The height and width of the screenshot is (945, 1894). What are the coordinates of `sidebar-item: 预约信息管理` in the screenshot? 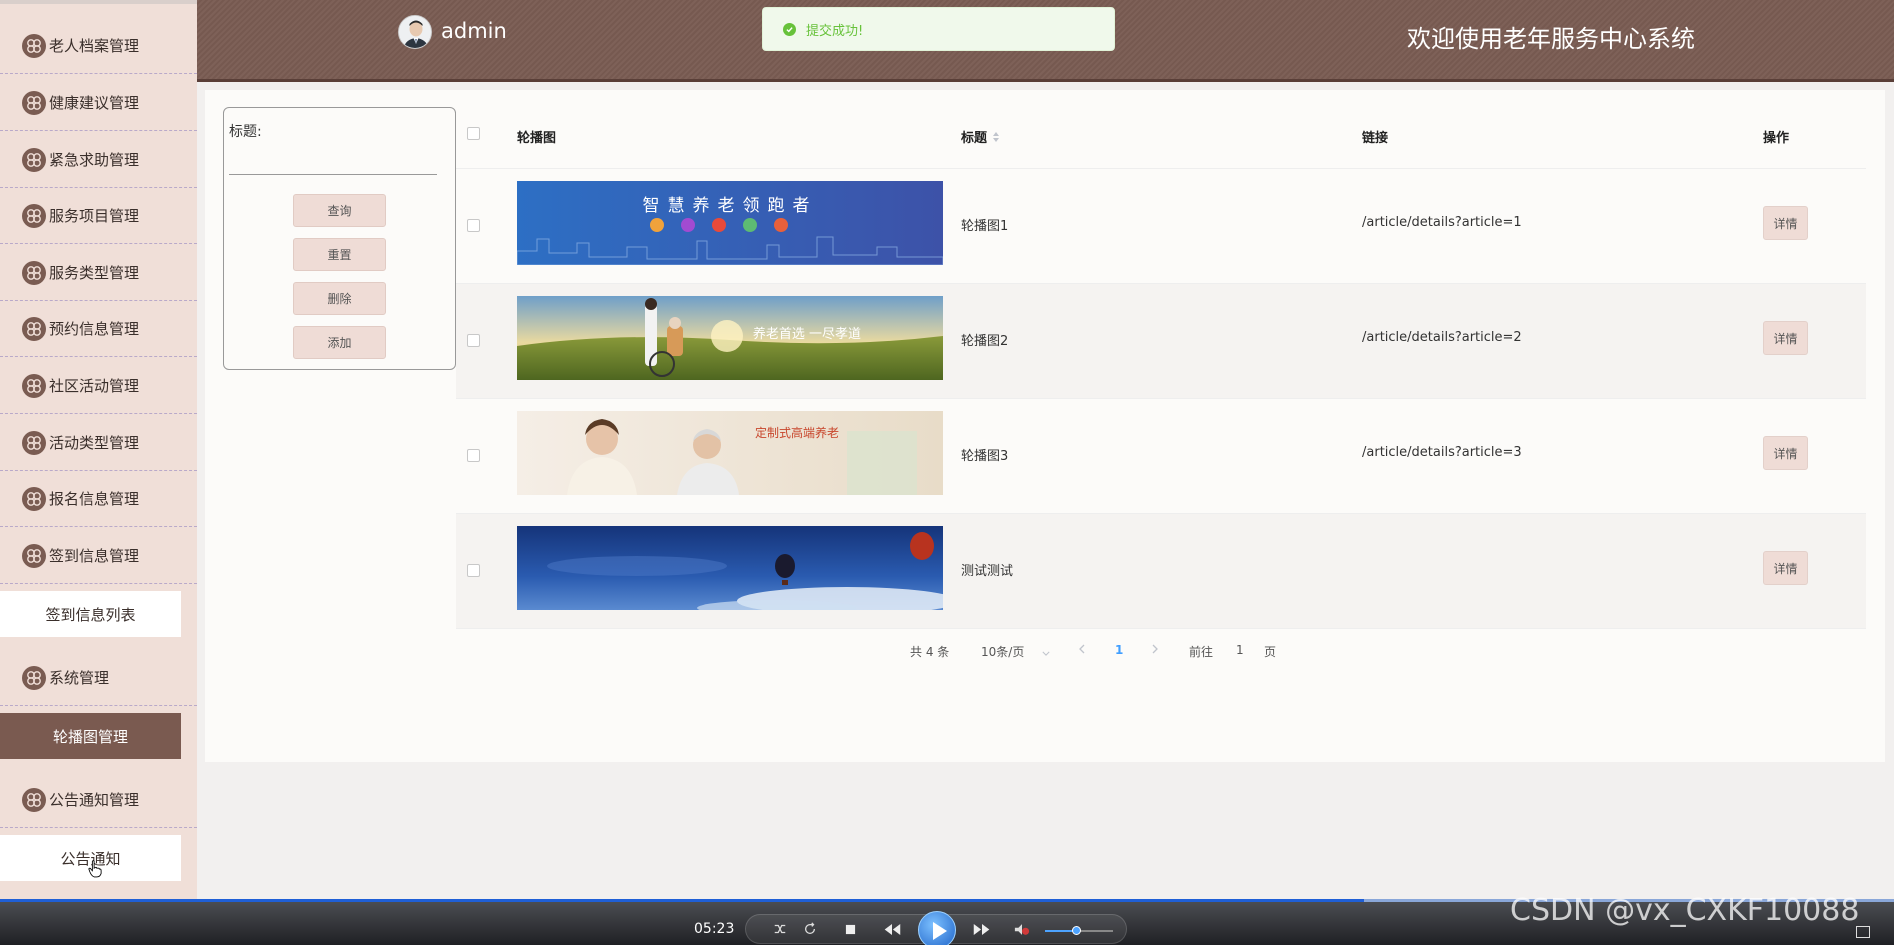 It's located at (98, 329).